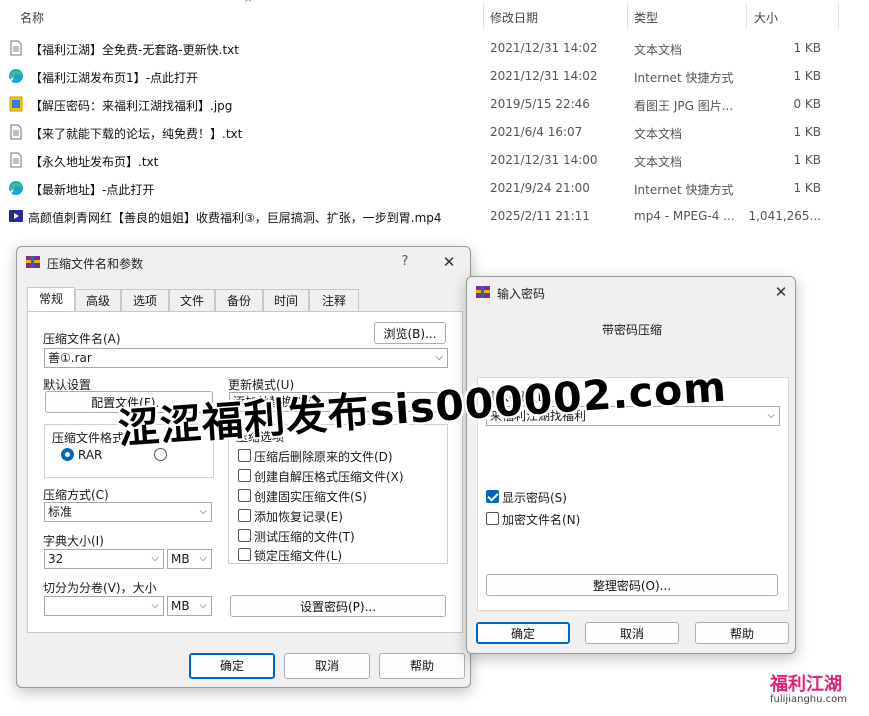 The image size is (869, 716). What do you see at coordinates (631, 330) in the screenshot?
I see `password-heading: 带密码压缩` at bounding box center [631, 330].